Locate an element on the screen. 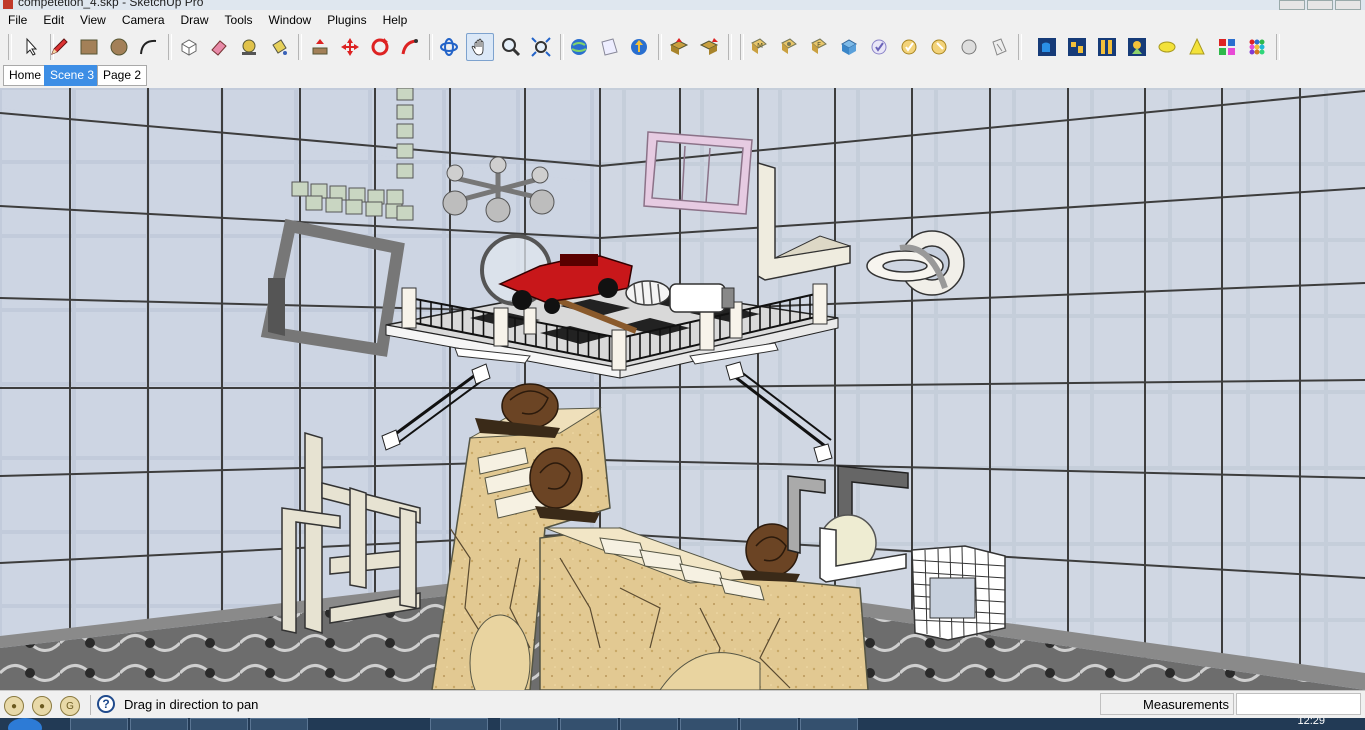 This screenshot has height=730, width=1365. color-grid-icon is located at coordinates (1227, 47).